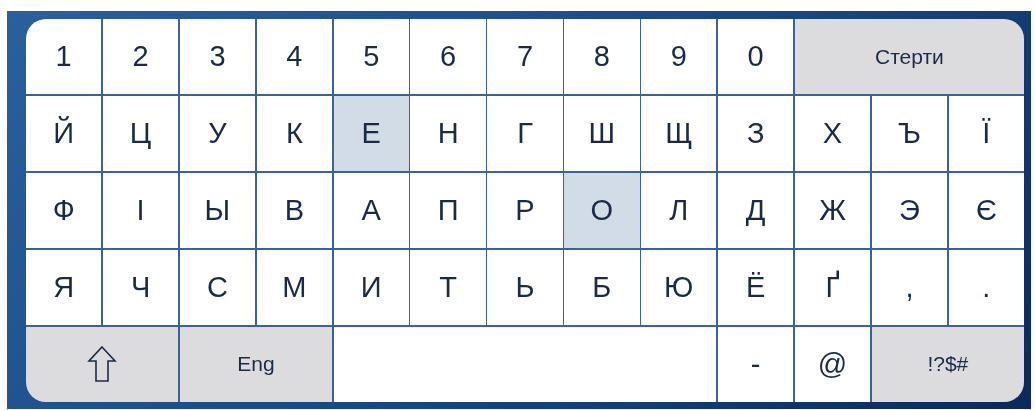  What do you see at coordinates (679, 287) in the screenshot?
I see `key: Ю` at bounding box center [679, 287].